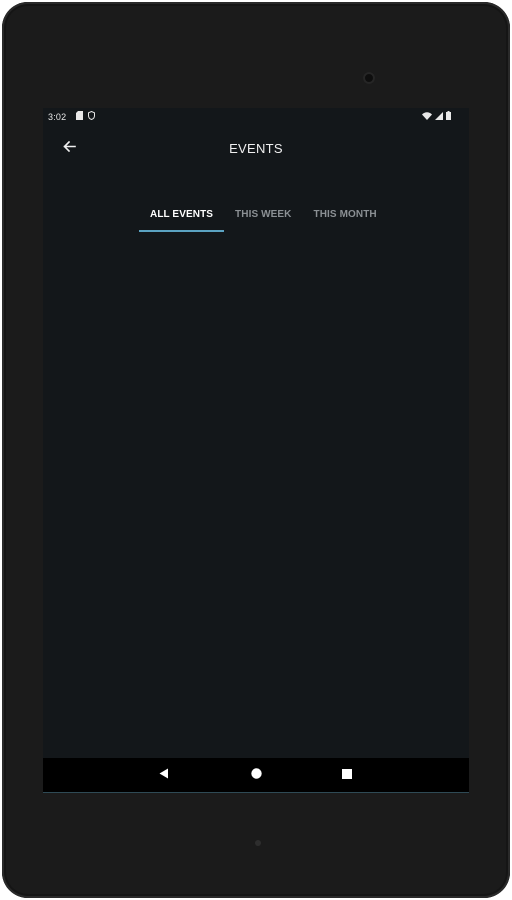  I want to click on nav-home-button, so click(256, 775).